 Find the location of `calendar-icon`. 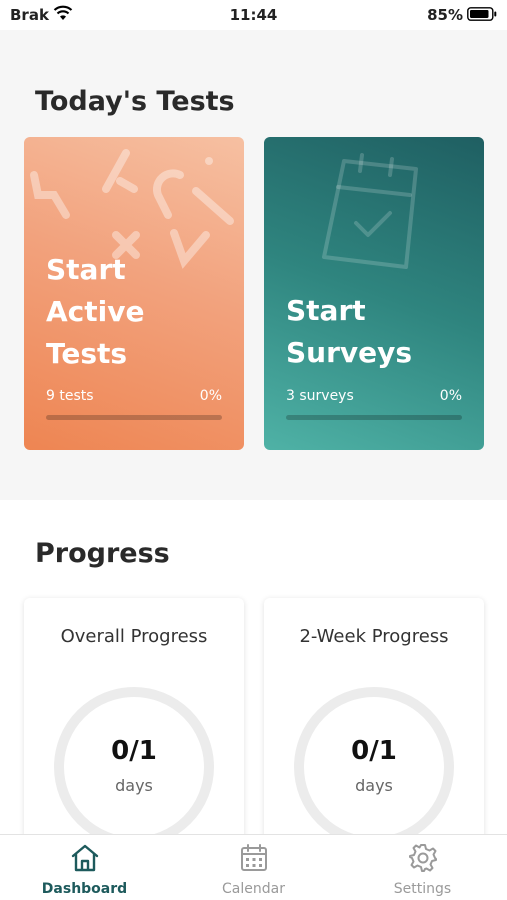

calendar-icon is located at coordinates (254, 857).